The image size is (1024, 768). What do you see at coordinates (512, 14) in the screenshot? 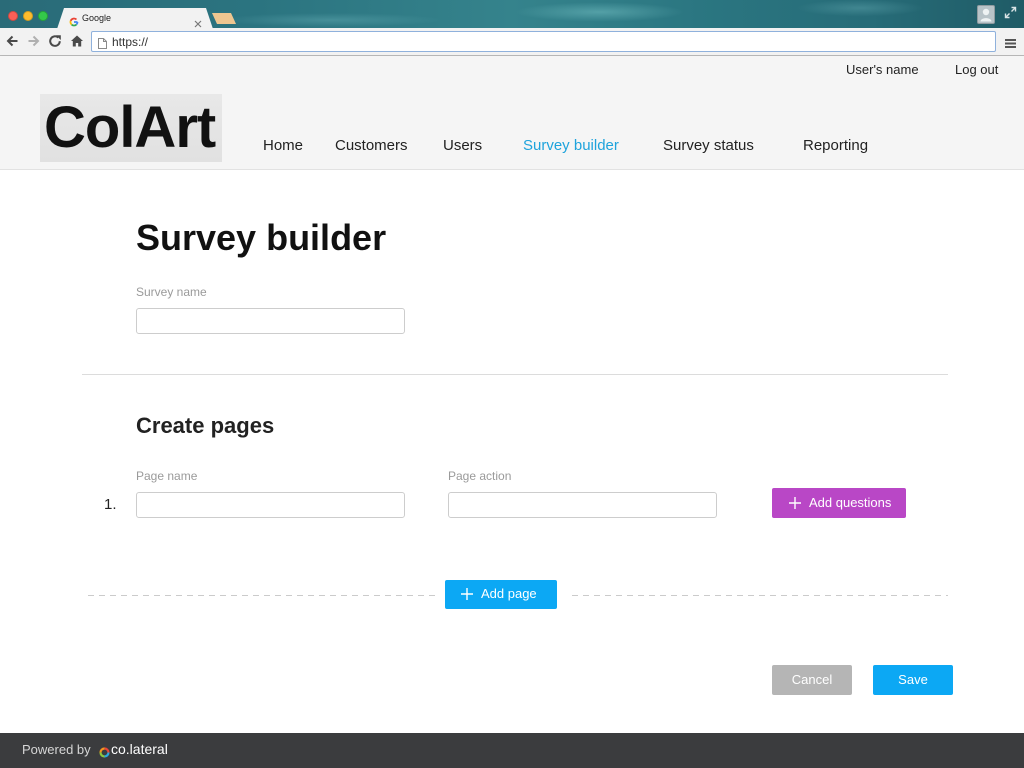
I see `browser-title-bar: Google` at bounding box center [512, 14].